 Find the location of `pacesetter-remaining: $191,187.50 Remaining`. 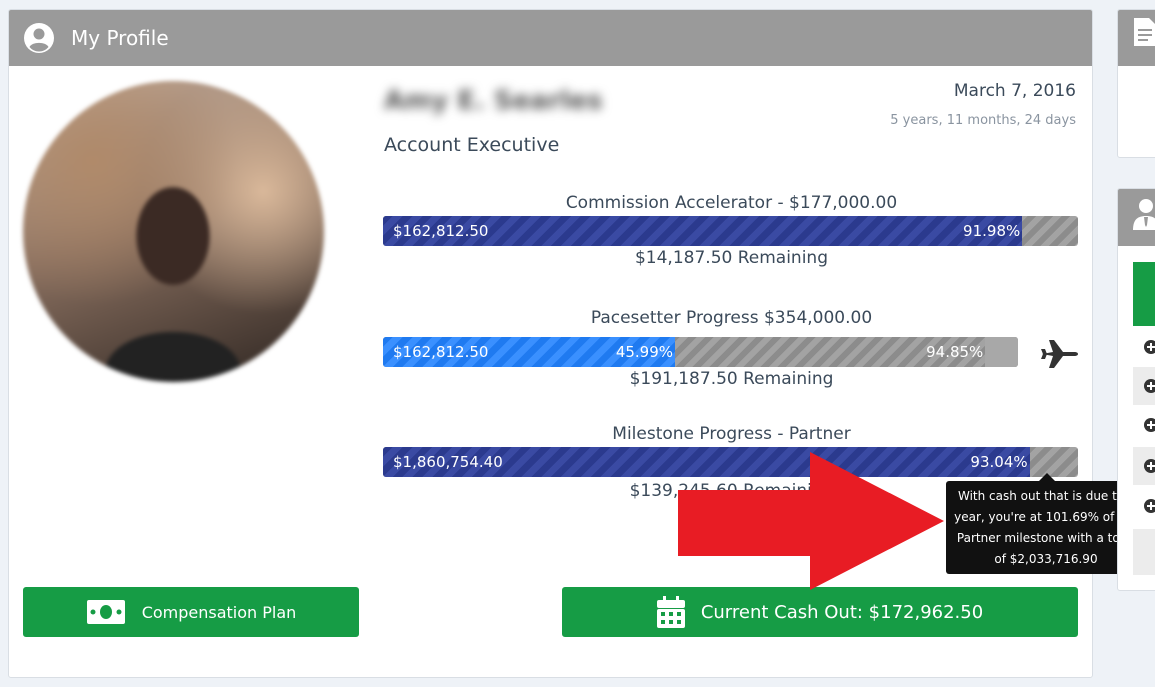

pacesetter-remaining: $191,187.50 Remaining is located at coordinates (731, 379).